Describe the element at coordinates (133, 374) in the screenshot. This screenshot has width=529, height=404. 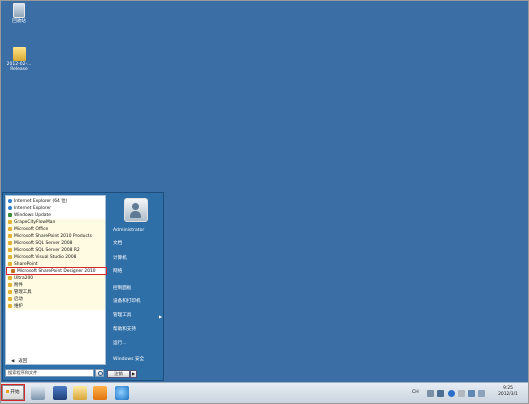
I see `shutdown-options-icon: ▶` at that location.